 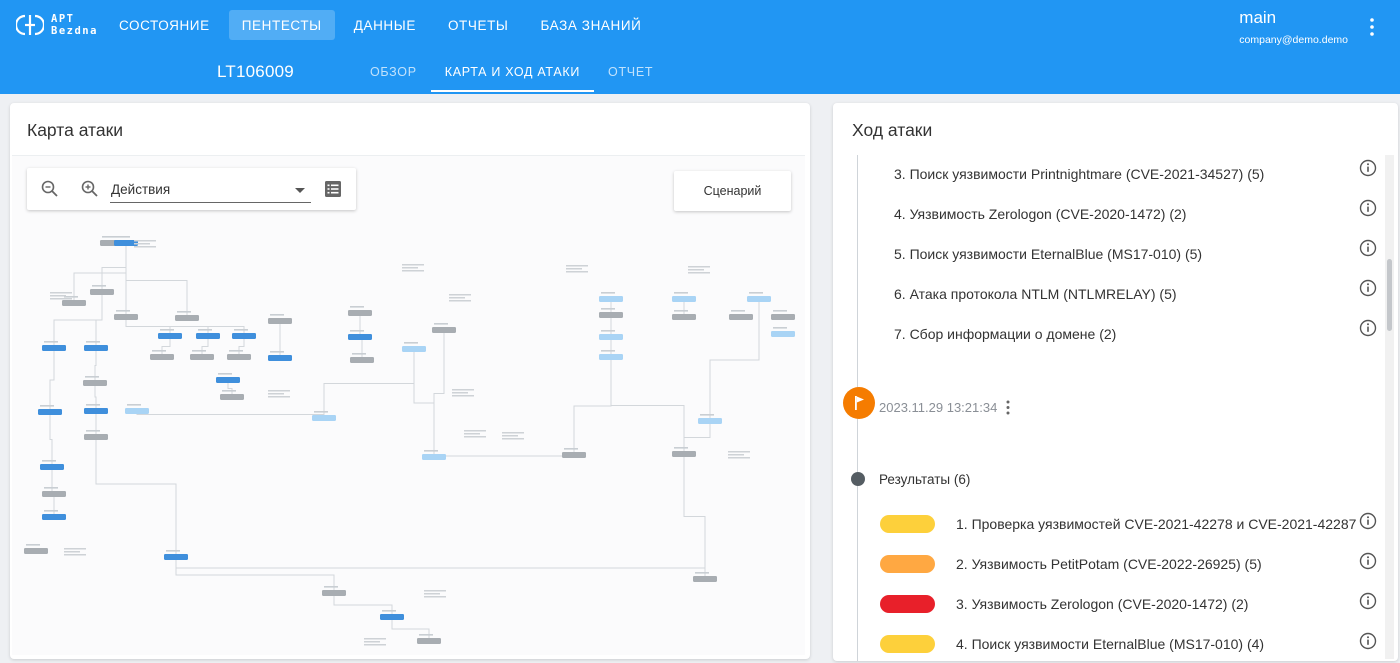 What do you see at coordinates (694, 516) in the screenshot?
I see `graph-edge` at bounding box center [694, 516].